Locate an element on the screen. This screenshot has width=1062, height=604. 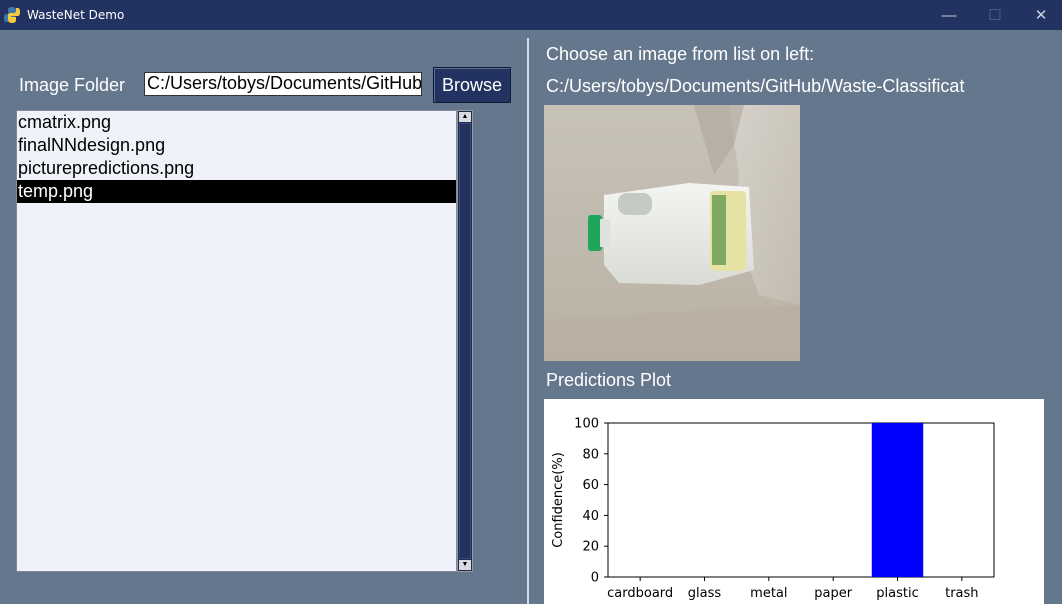
plot-bars is located at coordinates (897, 500).